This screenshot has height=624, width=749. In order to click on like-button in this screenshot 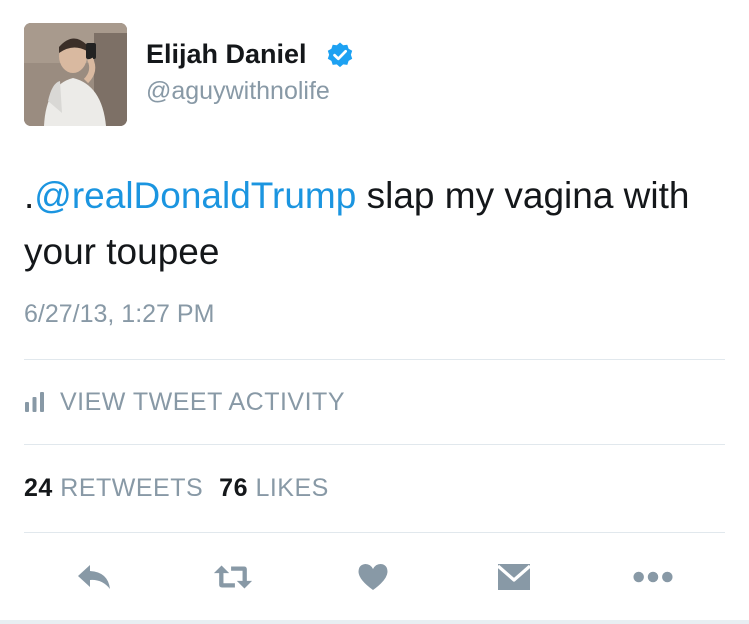, I will do `click(373, 577)`.